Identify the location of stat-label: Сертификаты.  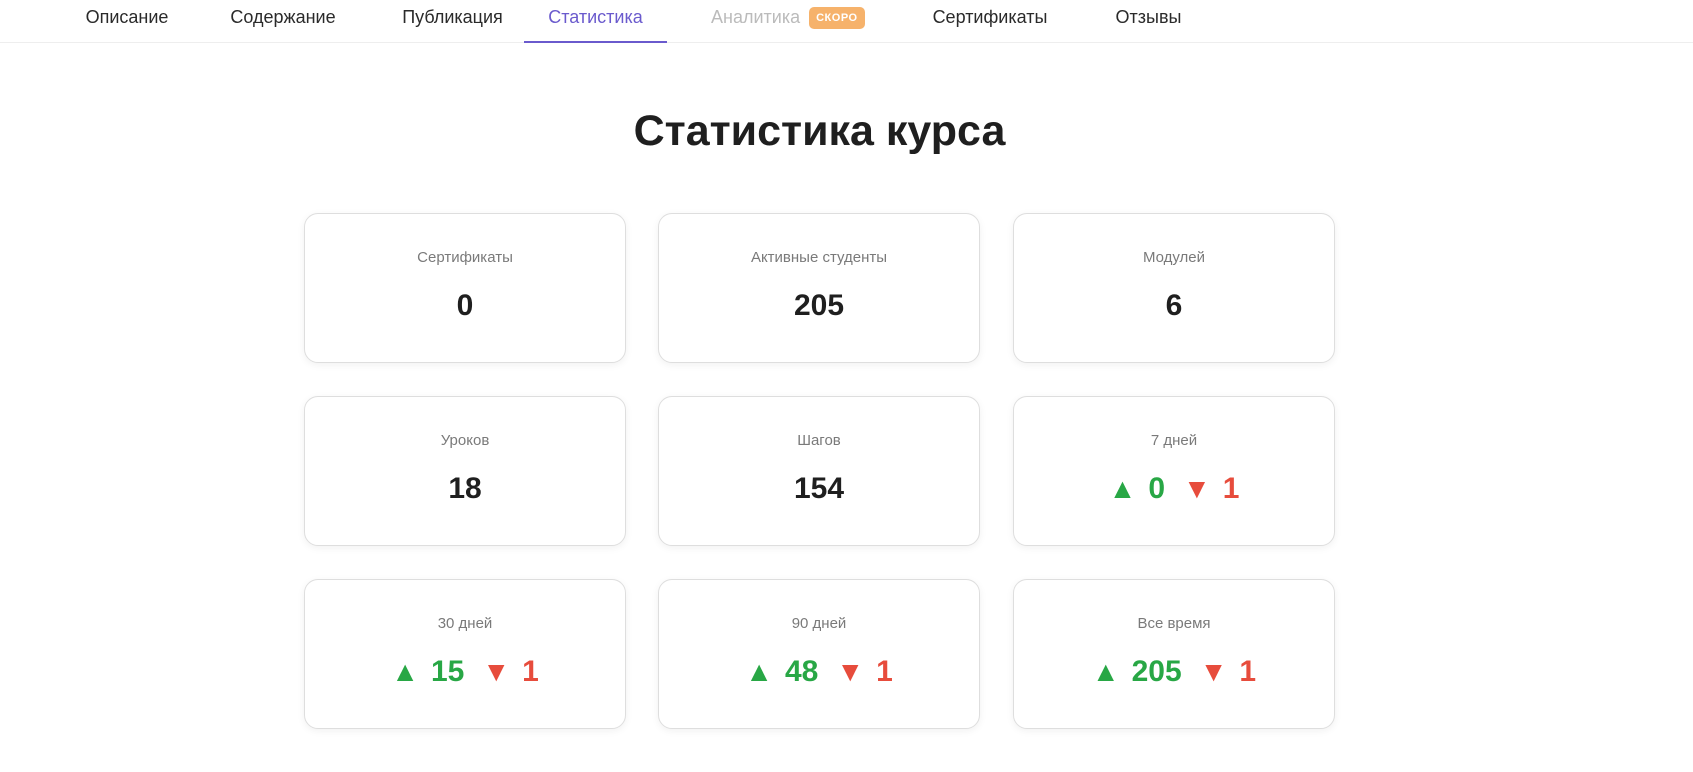
(465, 257).